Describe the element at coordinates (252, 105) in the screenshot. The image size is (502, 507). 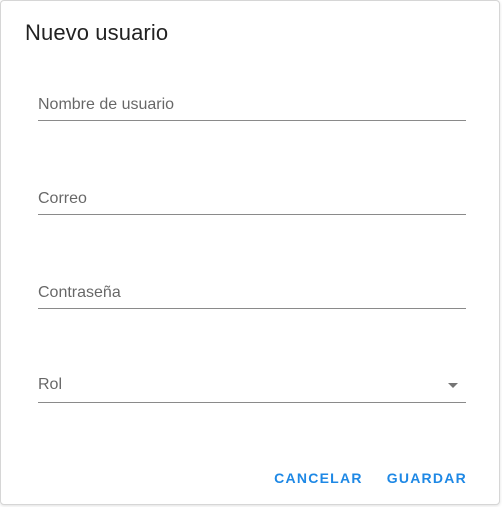
I see `username-input` at that location.